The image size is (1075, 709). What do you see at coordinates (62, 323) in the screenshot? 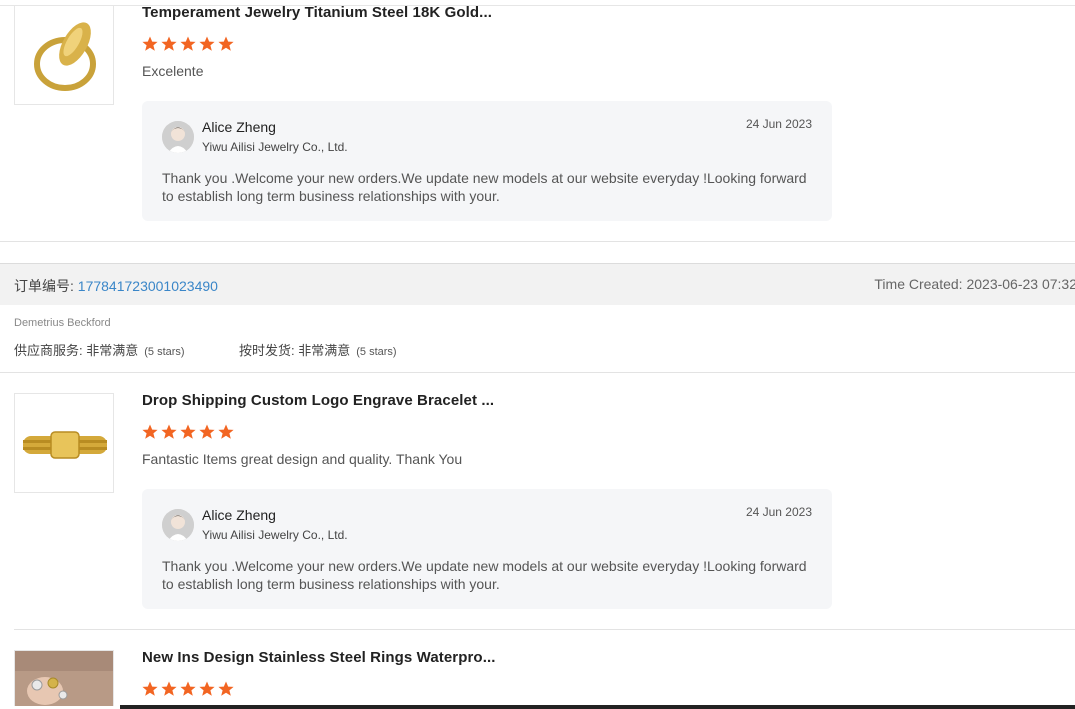
I see `buyer-name: Demetrius Beckford` at bounding box center [62, 323].